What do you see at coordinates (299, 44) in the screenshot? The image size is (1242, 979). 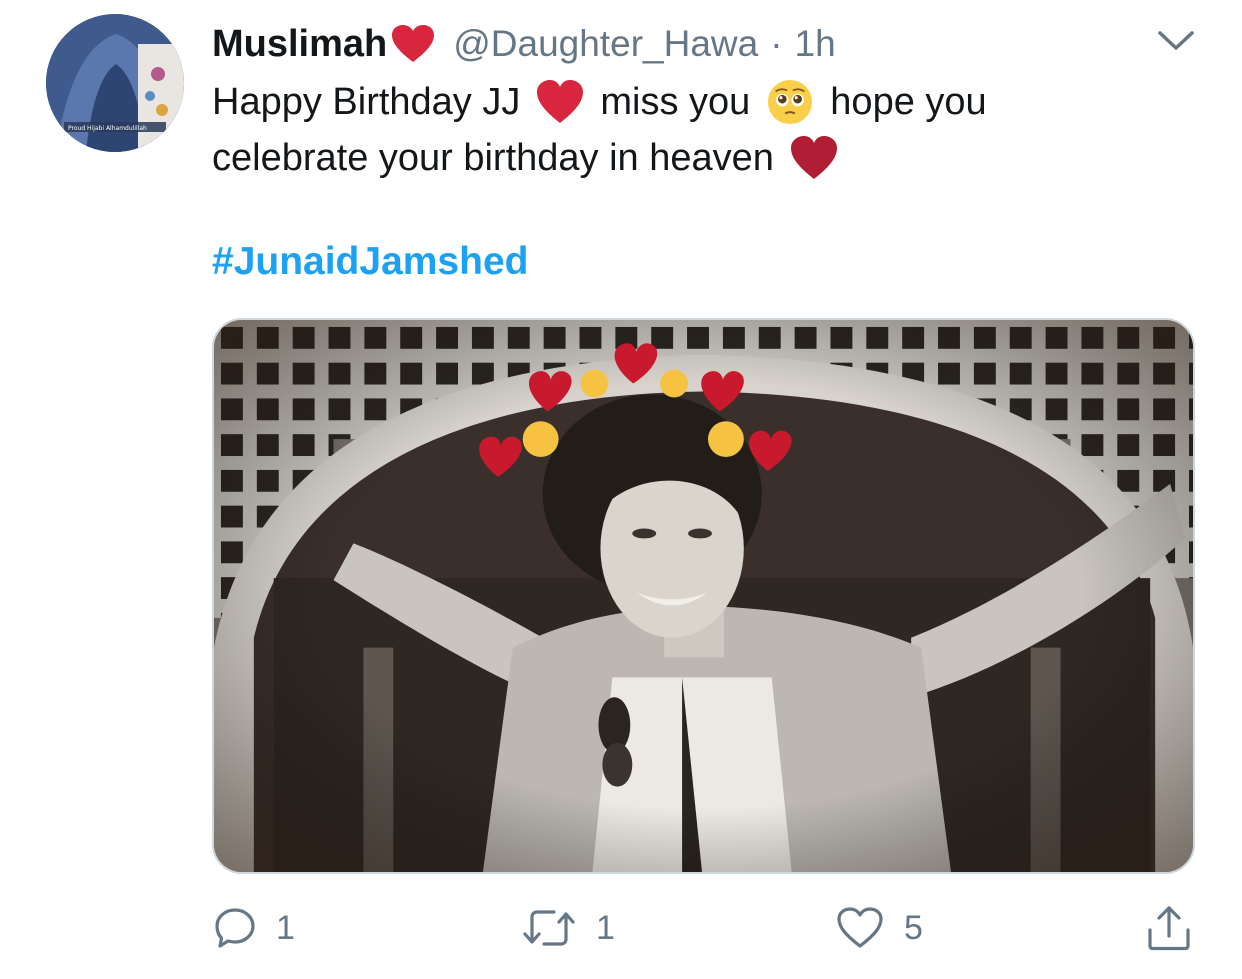 I see `display-name: Muslimah` at bounding box center [299, 44].